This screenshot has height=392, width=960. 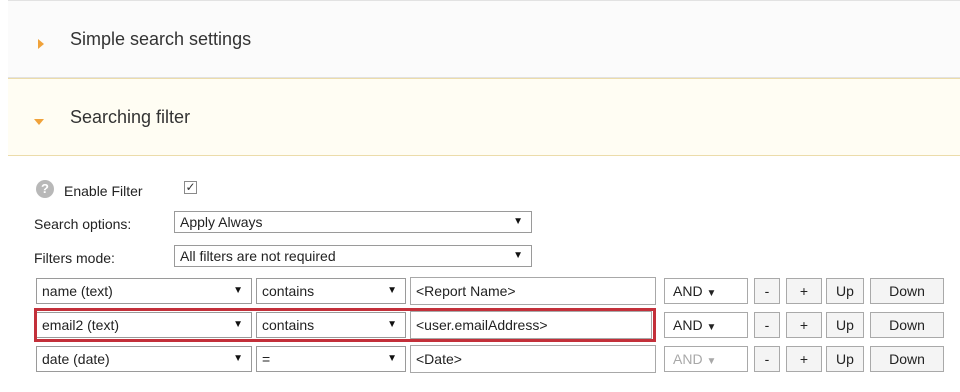 I want to click on row-value-input: <Date>, so click(x=533, y=359).